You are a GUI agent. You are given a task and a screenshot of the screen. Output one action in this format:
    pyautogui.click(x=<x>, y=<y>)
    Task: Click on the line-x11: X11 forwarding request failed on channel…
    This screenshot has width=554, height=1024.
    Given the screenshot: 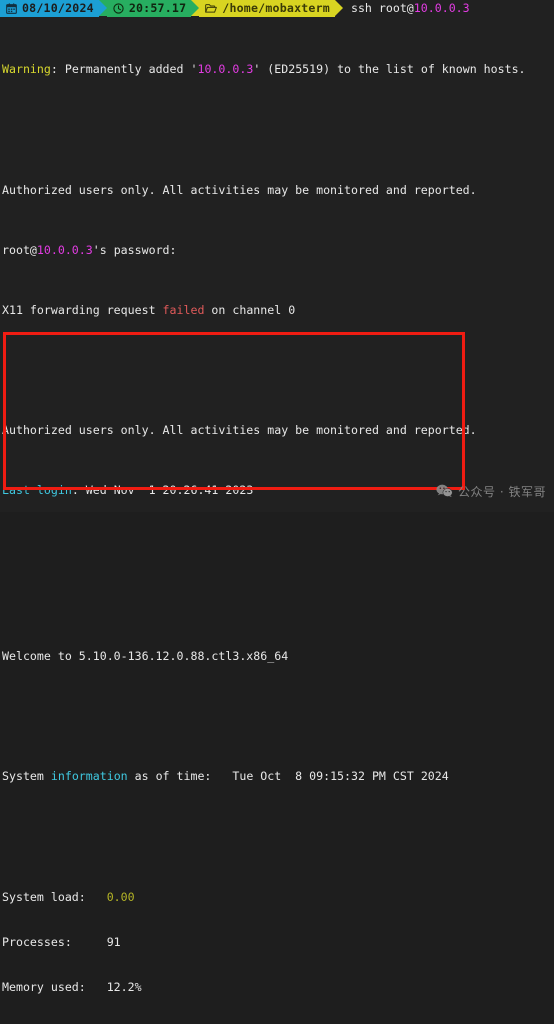 What is the action you would take?
    pyautogui.click(x=278, y=310)
    